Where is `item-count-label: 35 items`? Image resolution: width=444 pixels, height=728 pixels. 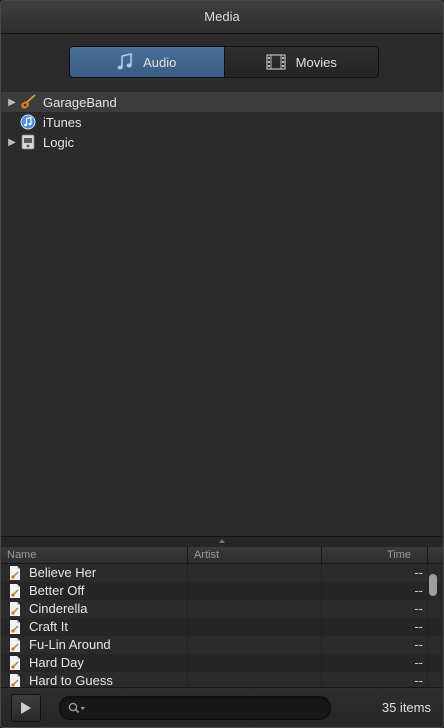 item-count-label: 35 items is located at coordinates (406, 707).